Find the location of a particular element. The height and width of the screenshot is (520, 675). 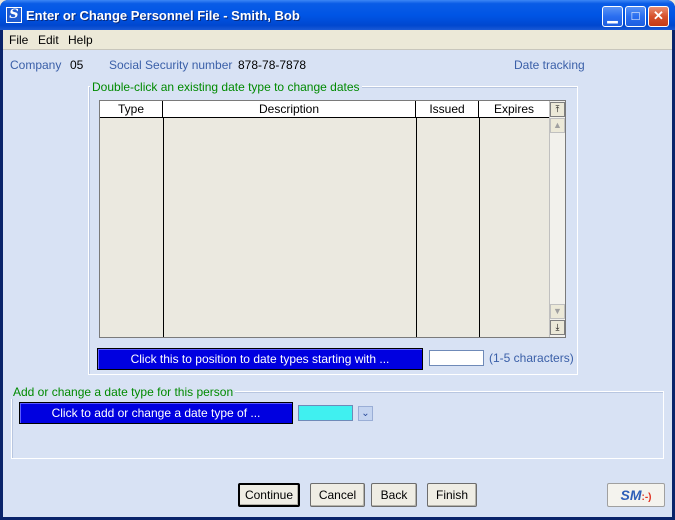

chevron-down-icon: ⌄ is located at coordinates (365, 413).